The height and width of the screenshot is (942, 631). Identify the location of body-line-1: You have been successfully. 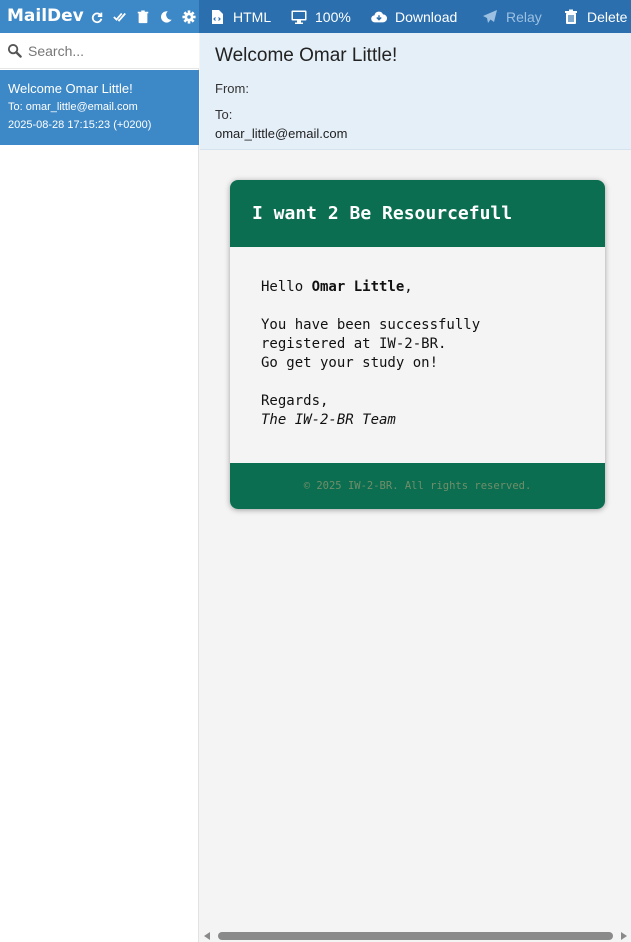
(371, 325).